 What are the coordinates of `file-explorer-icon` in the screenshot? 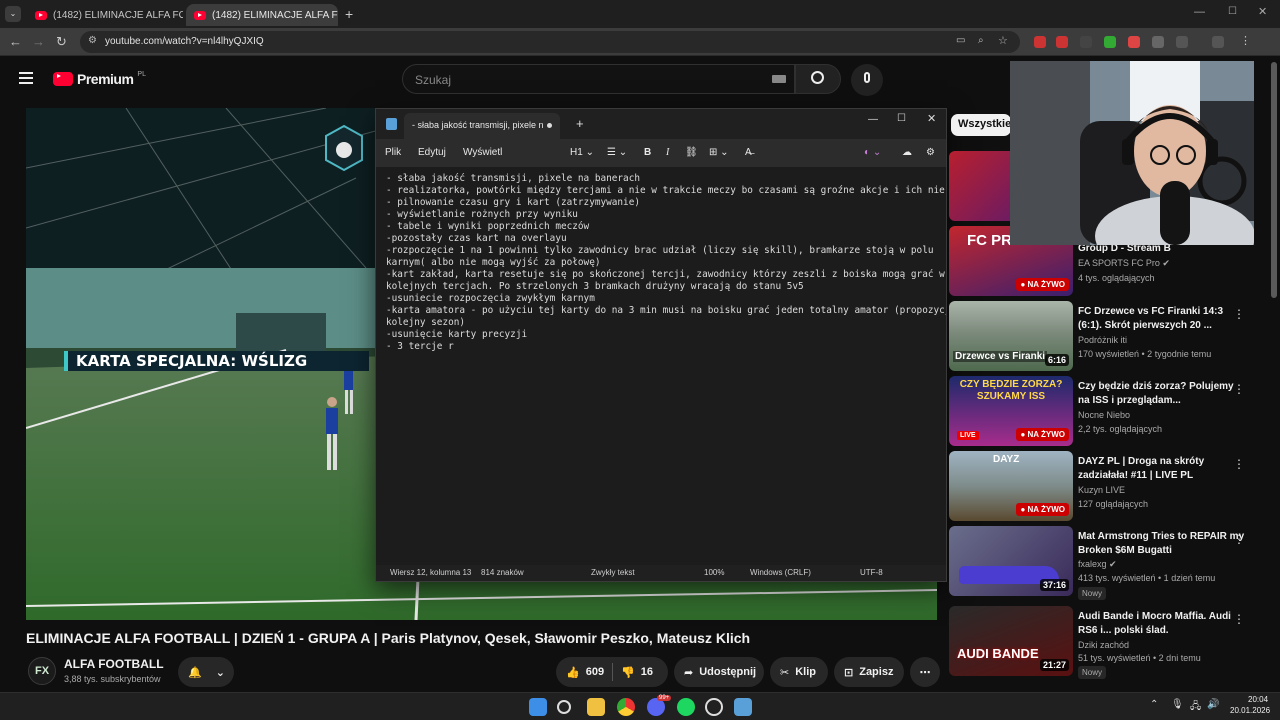 It's located at (596, 707).